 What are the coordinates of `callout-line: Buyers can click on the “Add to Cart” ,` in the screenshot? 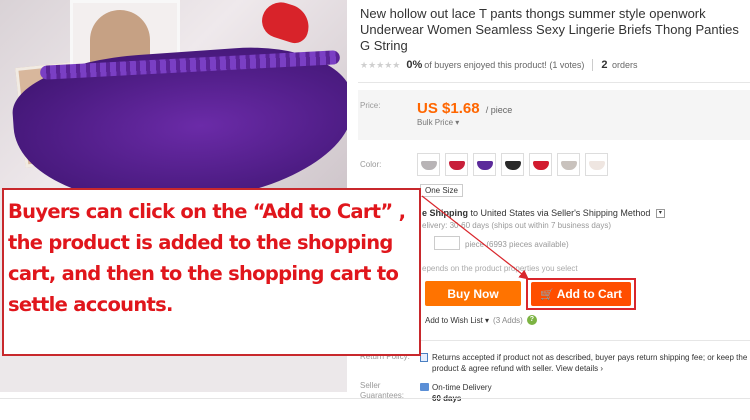 It's located at (207, 211).